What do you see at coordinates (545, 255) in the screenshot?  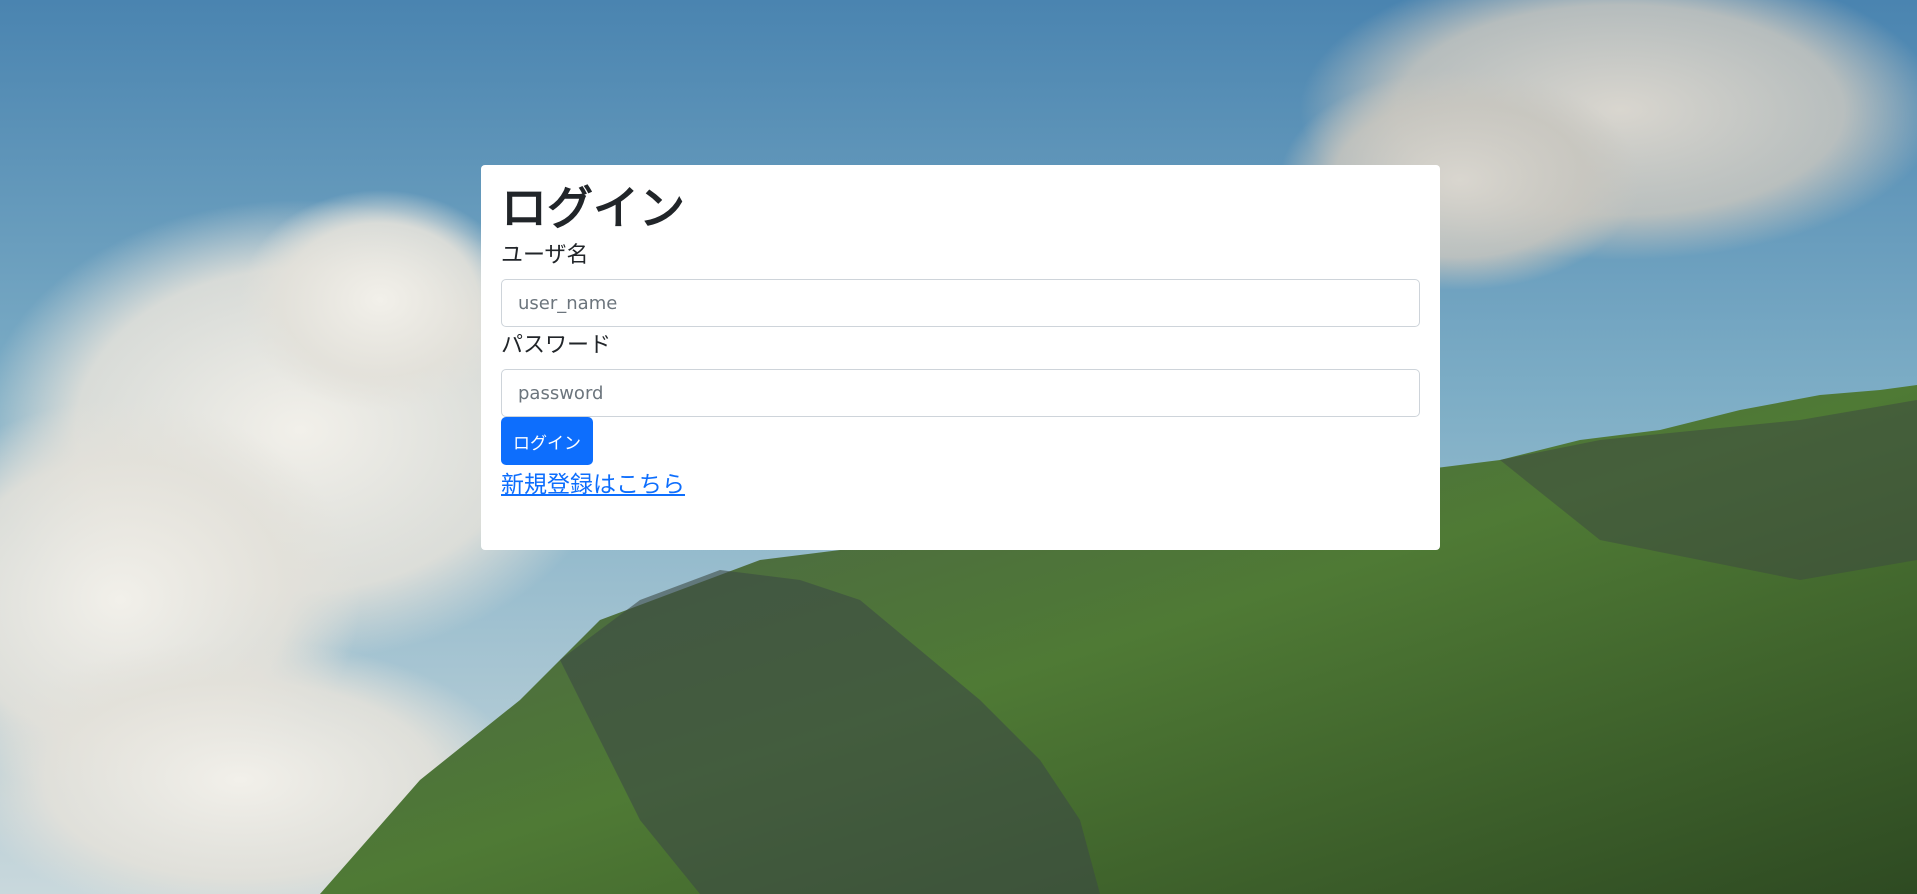 I see `username-label: ユーザ名` at bounding box center [545, 255].